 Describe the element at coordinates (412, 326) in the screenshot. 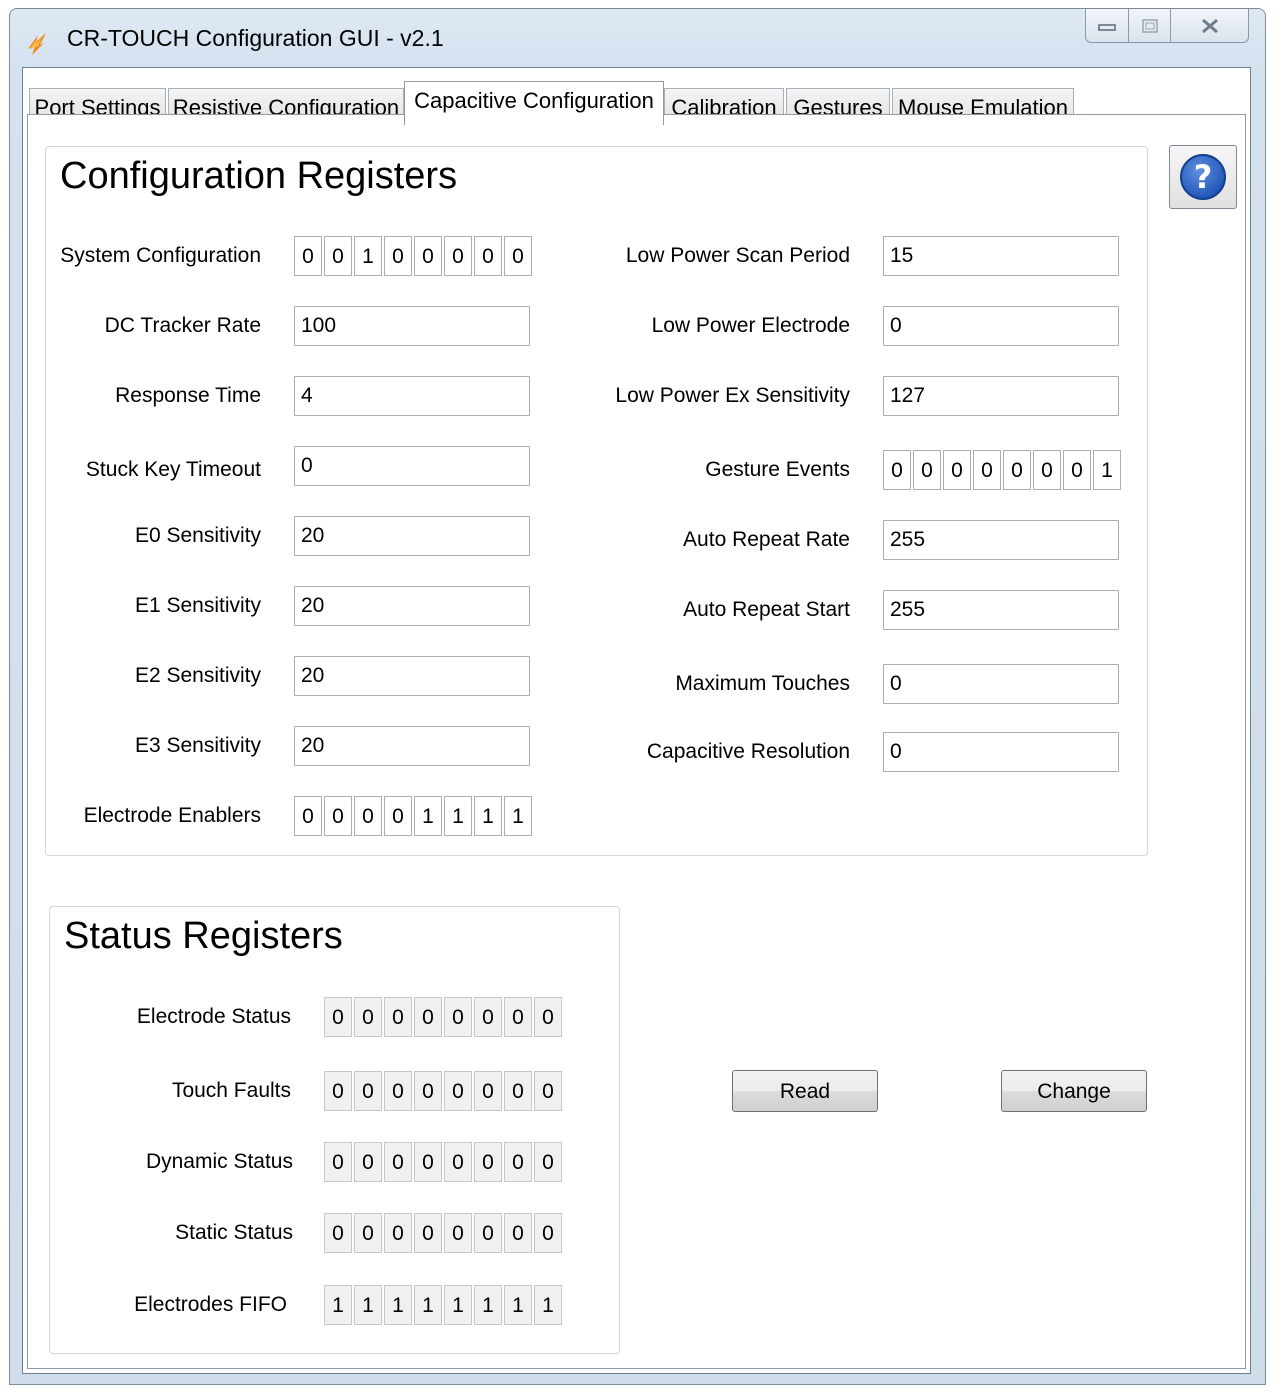

I see `dc-tracker-rate-input: 100` at that location.